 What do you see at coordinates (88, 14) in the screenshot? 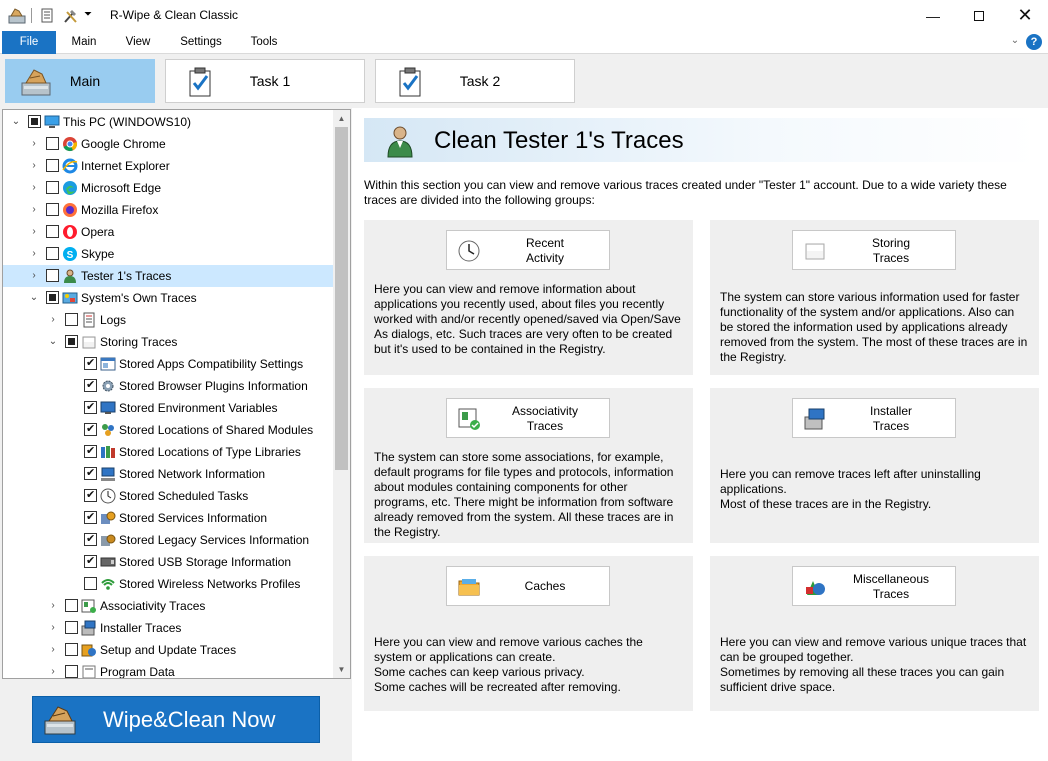
I see `customize-quick-access-icon: ⏷` at bounding box center [88, 14].